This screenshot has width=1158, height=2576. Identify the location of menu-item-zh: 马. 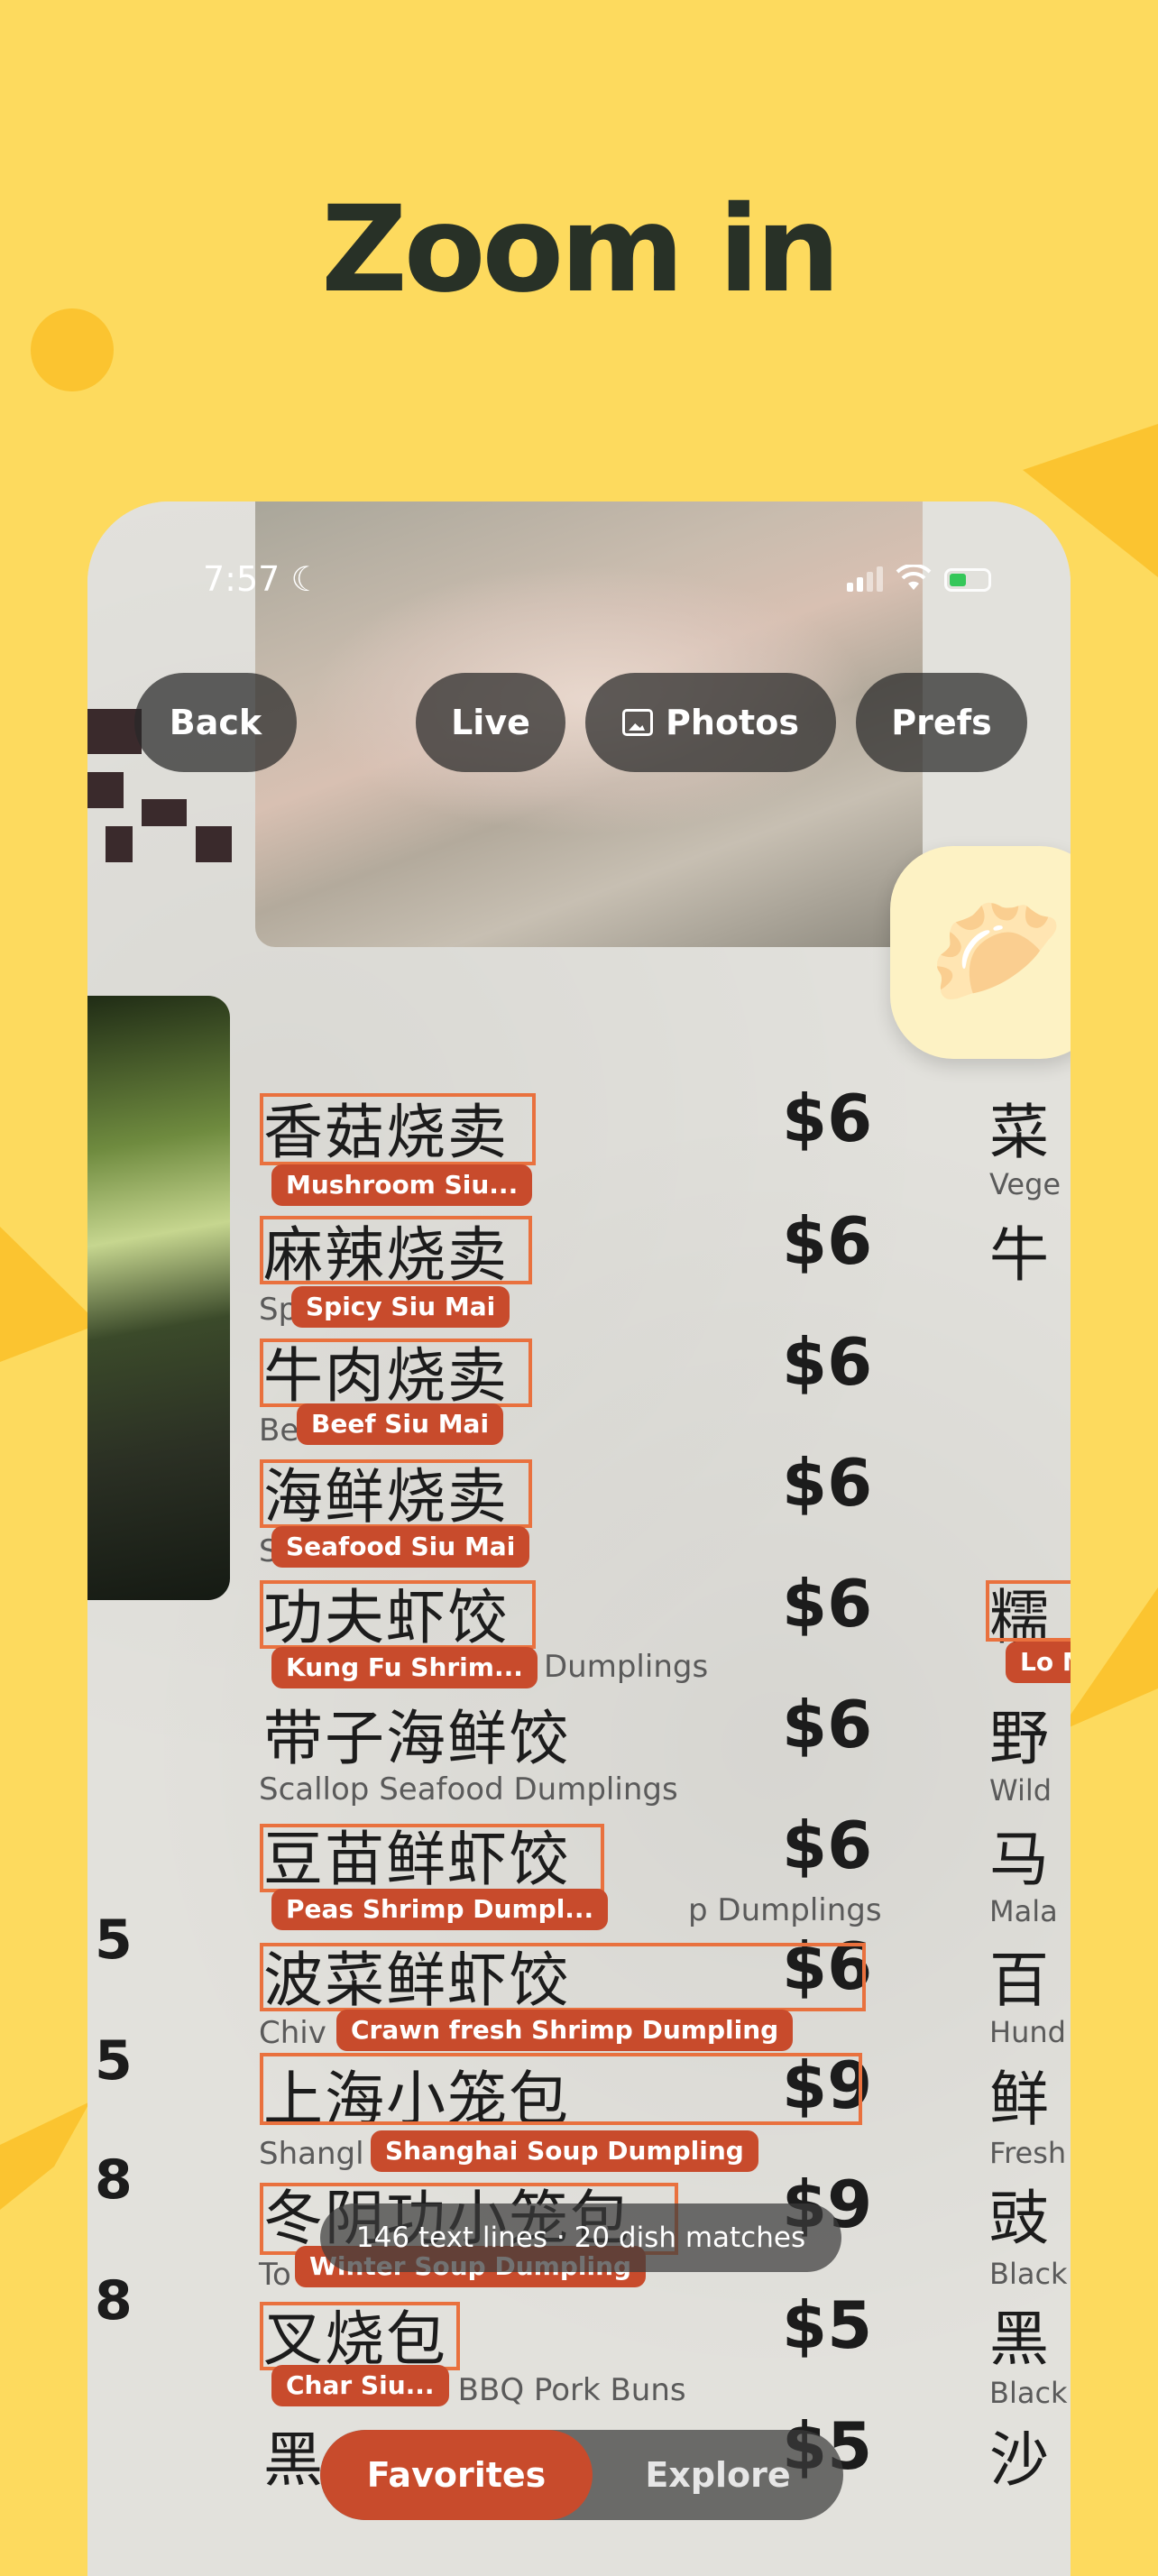
(1019, 1860).